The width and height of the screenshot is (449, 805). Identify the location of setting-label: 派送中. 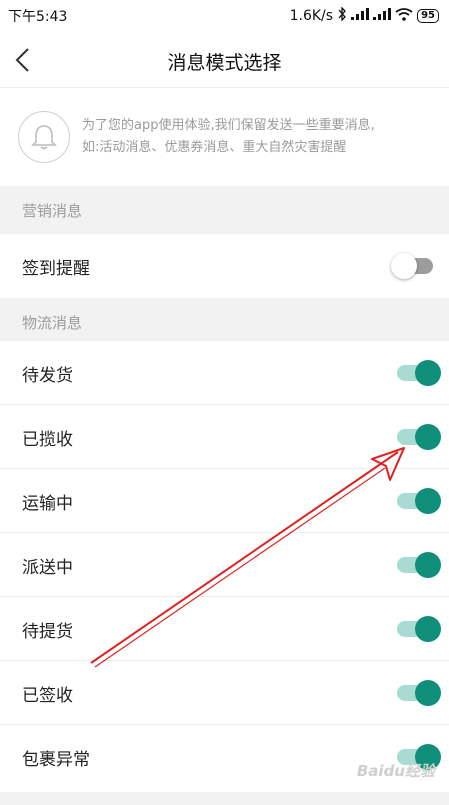
(47, 567).